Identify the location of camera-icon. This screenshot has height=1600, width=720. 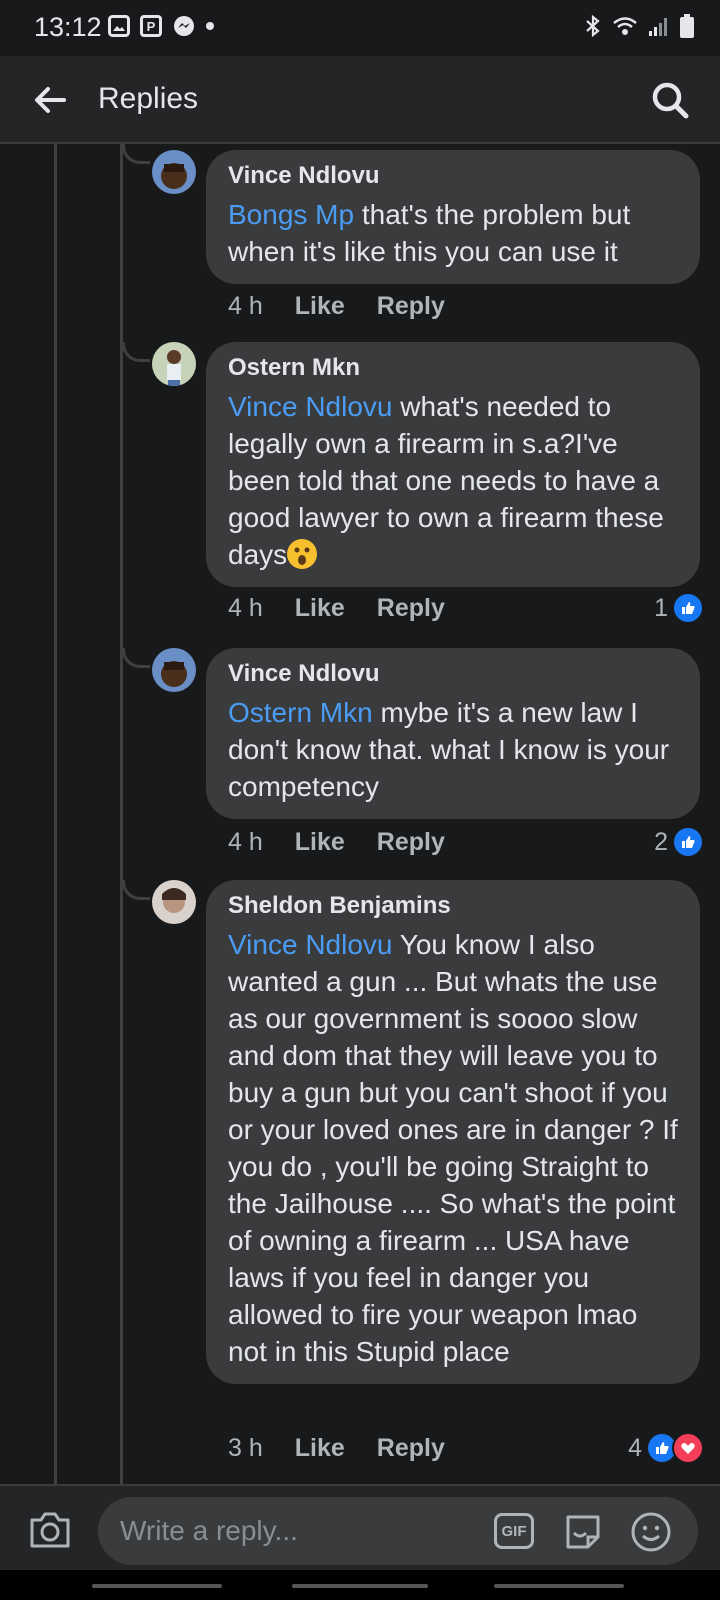
(50, 1529).